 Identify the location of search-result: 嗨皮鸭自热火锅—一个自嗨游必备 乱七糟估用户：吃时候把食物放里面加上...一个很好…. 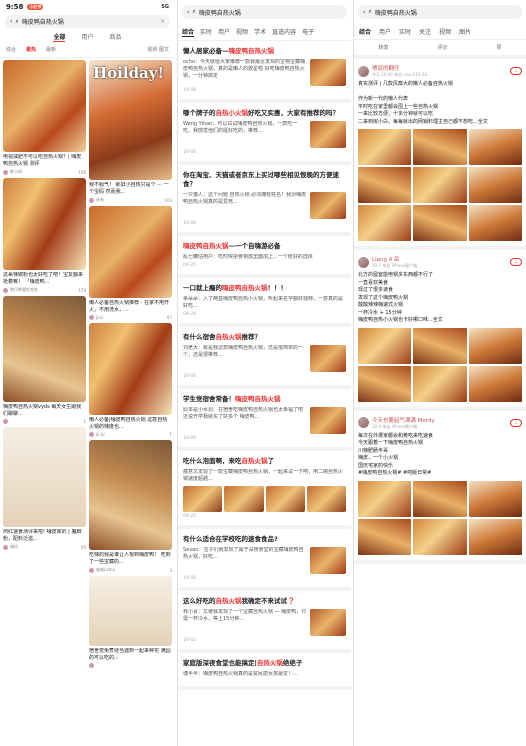
(264, 257).